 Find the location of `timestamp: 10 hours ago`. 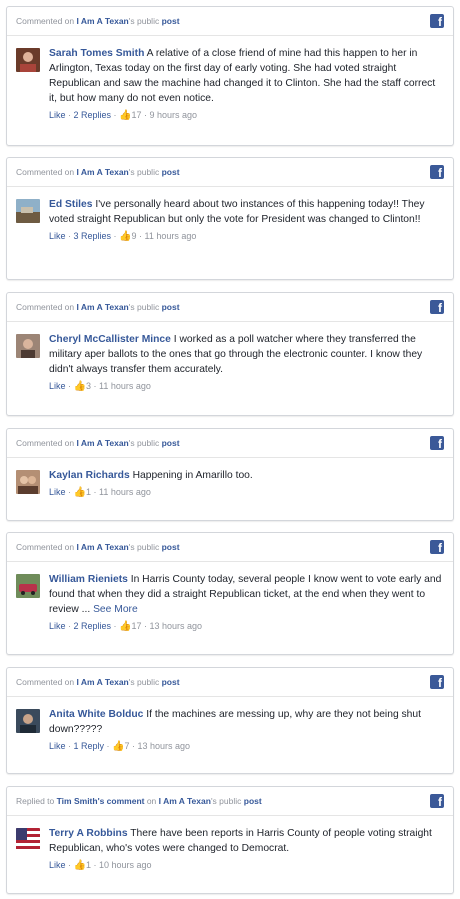

timestamp: 10 hours ago is located at coordinates (125, 865).